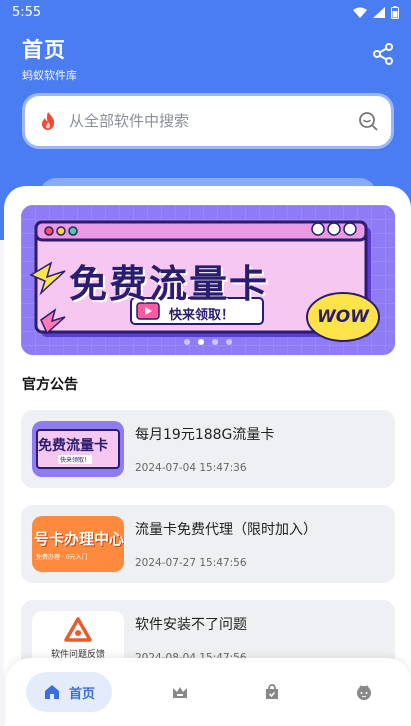  I want to click on search-bar, so click(208, 121).